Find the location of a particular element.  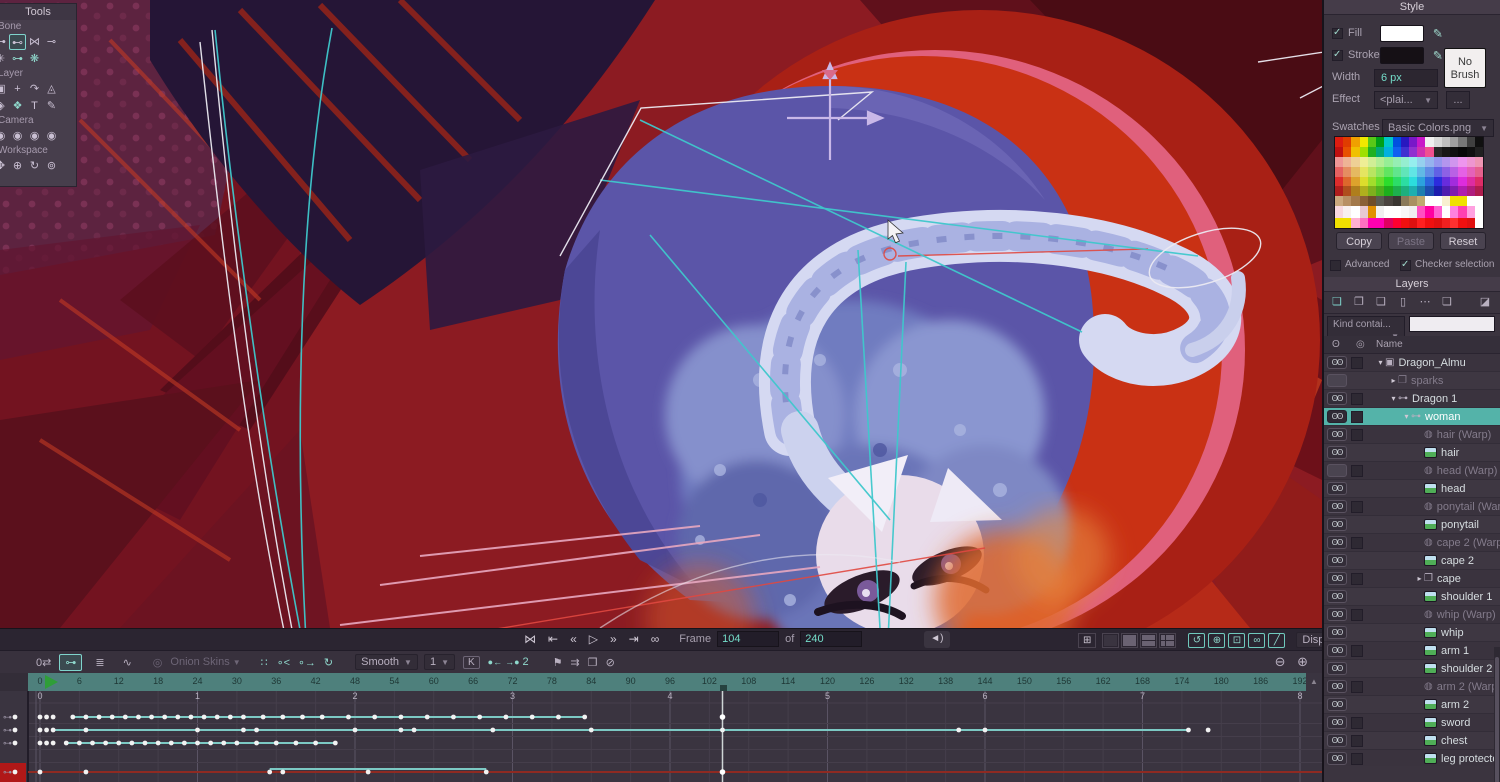

layer-expand-icon: ▸ is located at coordinates (1419, 578).